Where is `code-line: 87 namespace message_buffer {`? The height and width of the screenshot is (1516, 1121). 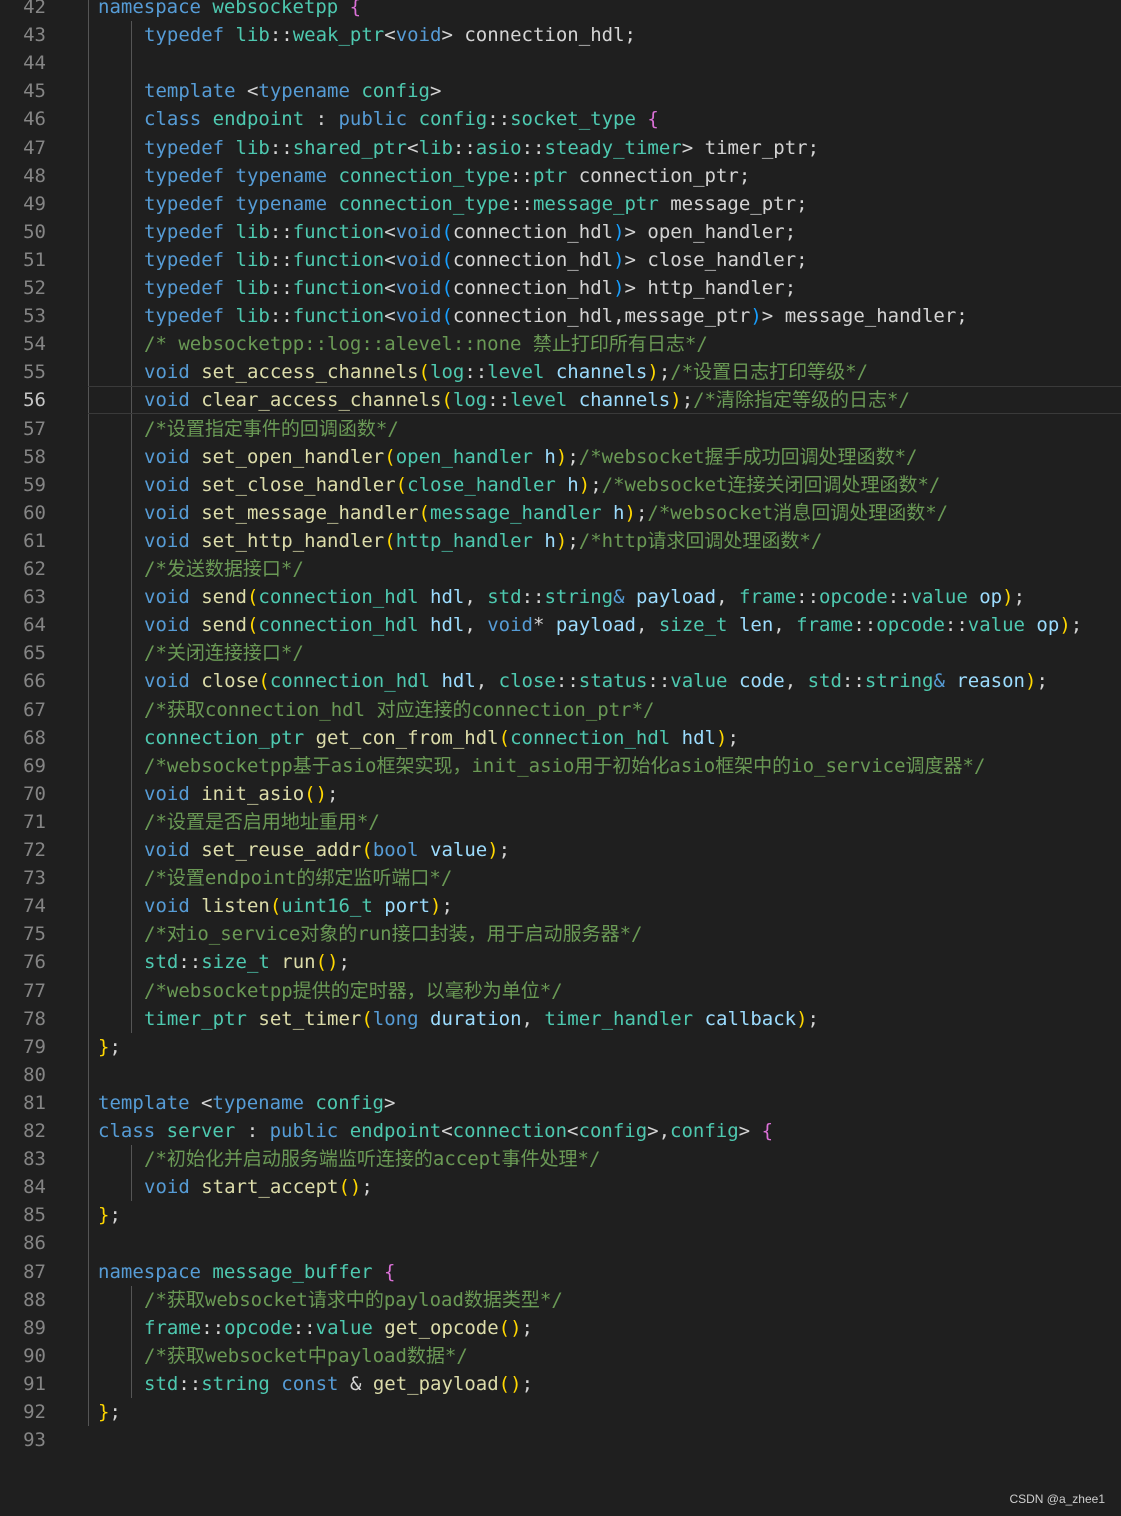
code-line: 87 namespace message_buffer { is located at coordinates (560, 1272).